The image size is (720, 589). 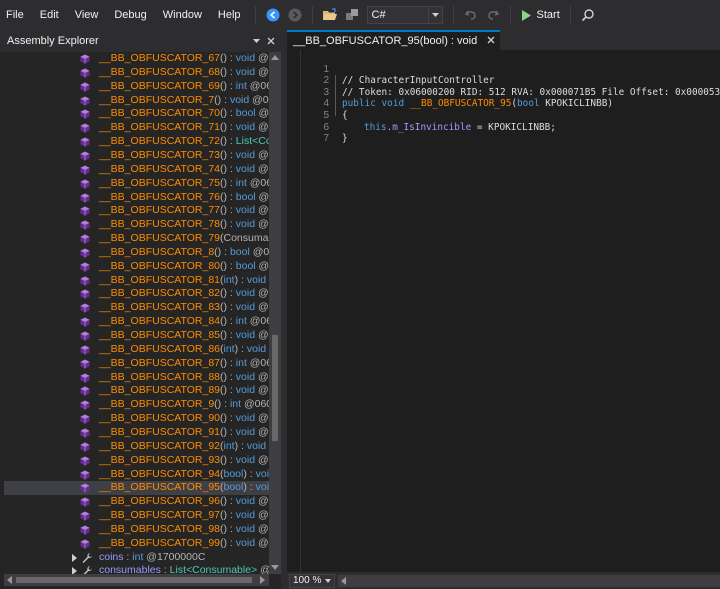 I want to click on toolbar-separator, so click(x=255, y=15).